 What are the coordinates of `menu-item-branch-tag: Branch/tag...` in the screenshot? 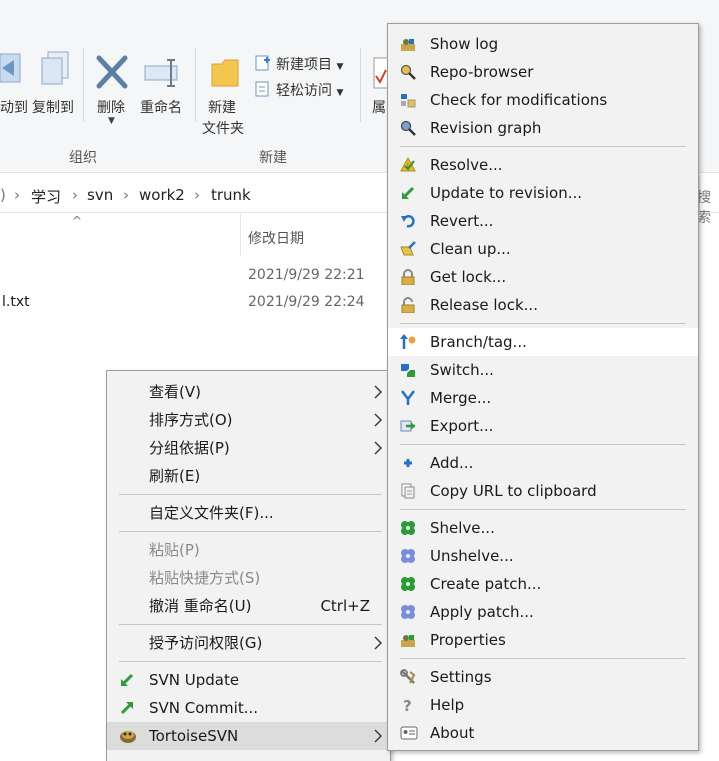 It's located at (543, 342).